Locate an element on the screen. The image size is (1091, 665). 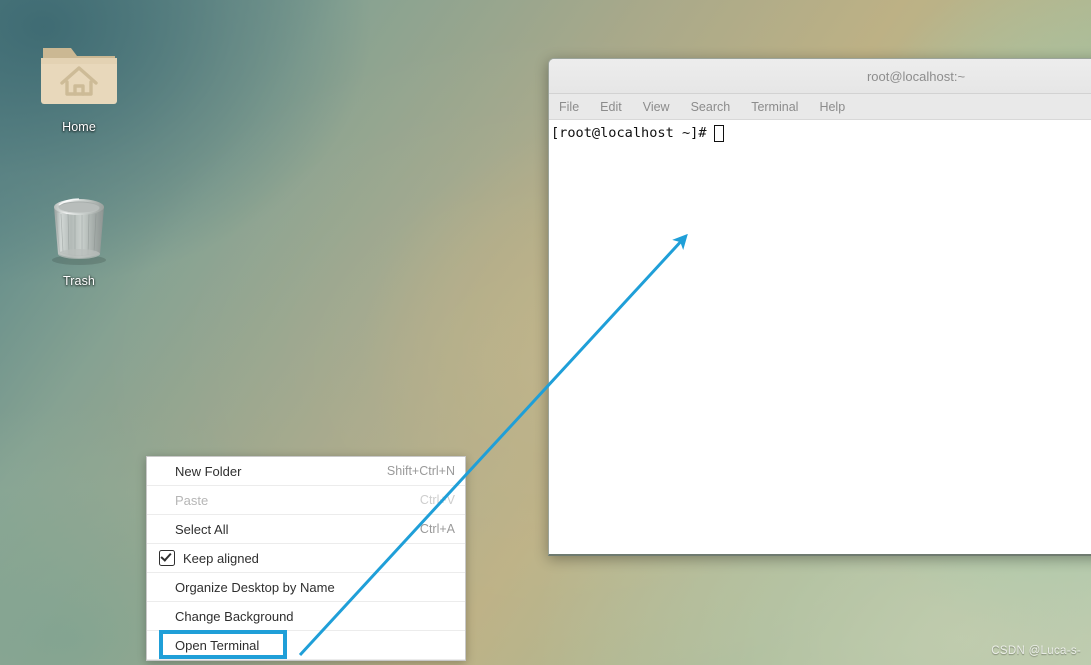
context-menu-item-shortcut: Shift+Ctrl+N is located at coordinates (420, 471).